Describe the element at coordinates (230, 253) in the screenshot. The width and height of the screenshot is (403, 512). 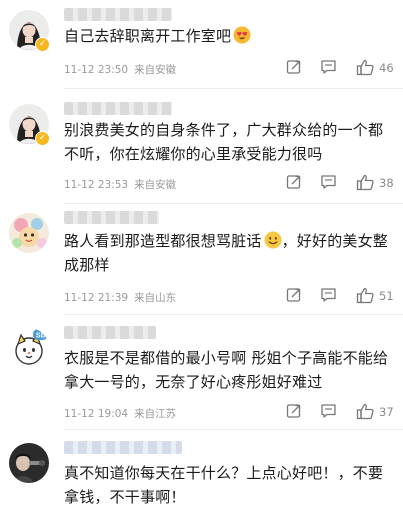
I see `comment-text: 路人看到那造型都很想骂脏话 ，好好的美女整成那样` at that location.